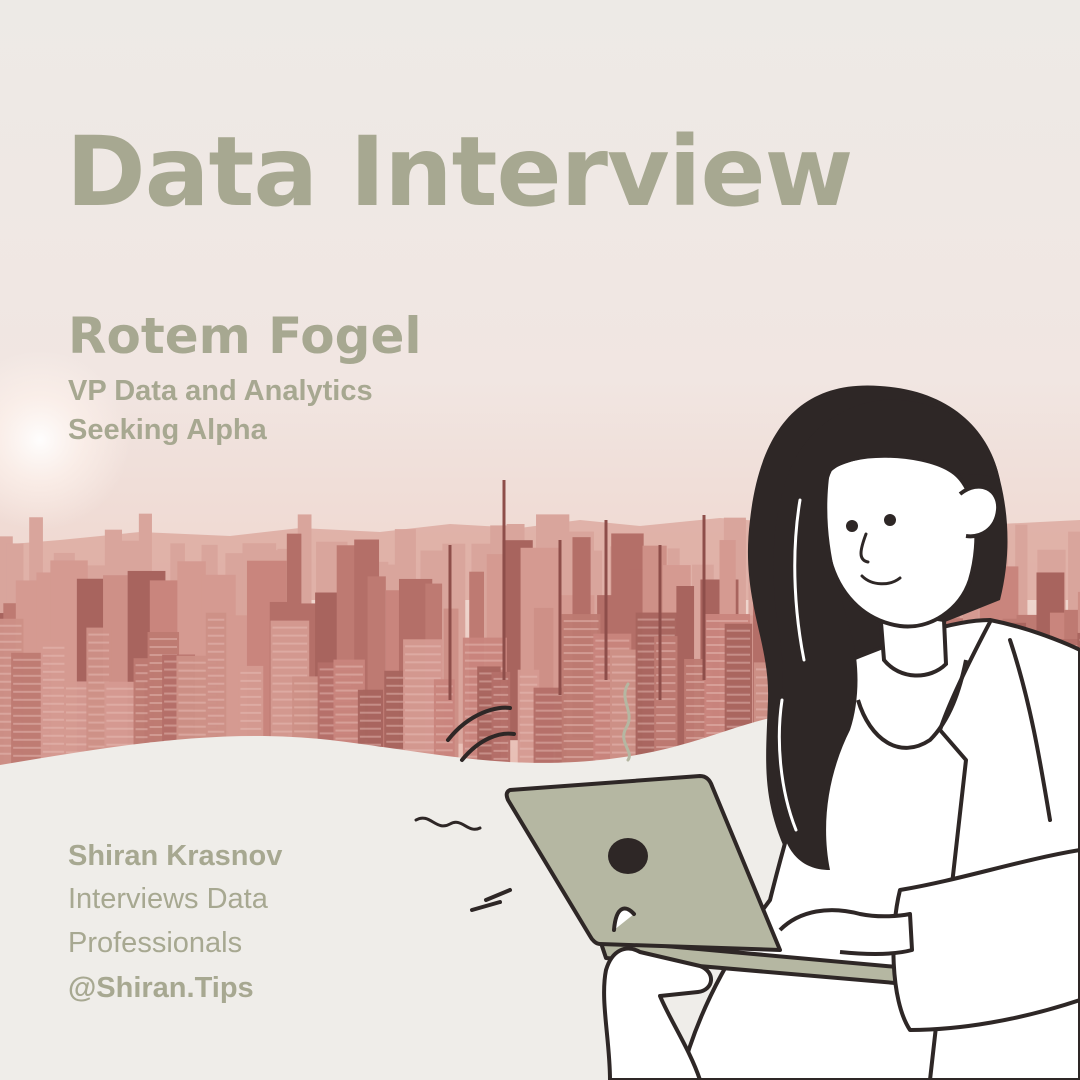  I want to click on squiggle-decoration, so click(448, 823).